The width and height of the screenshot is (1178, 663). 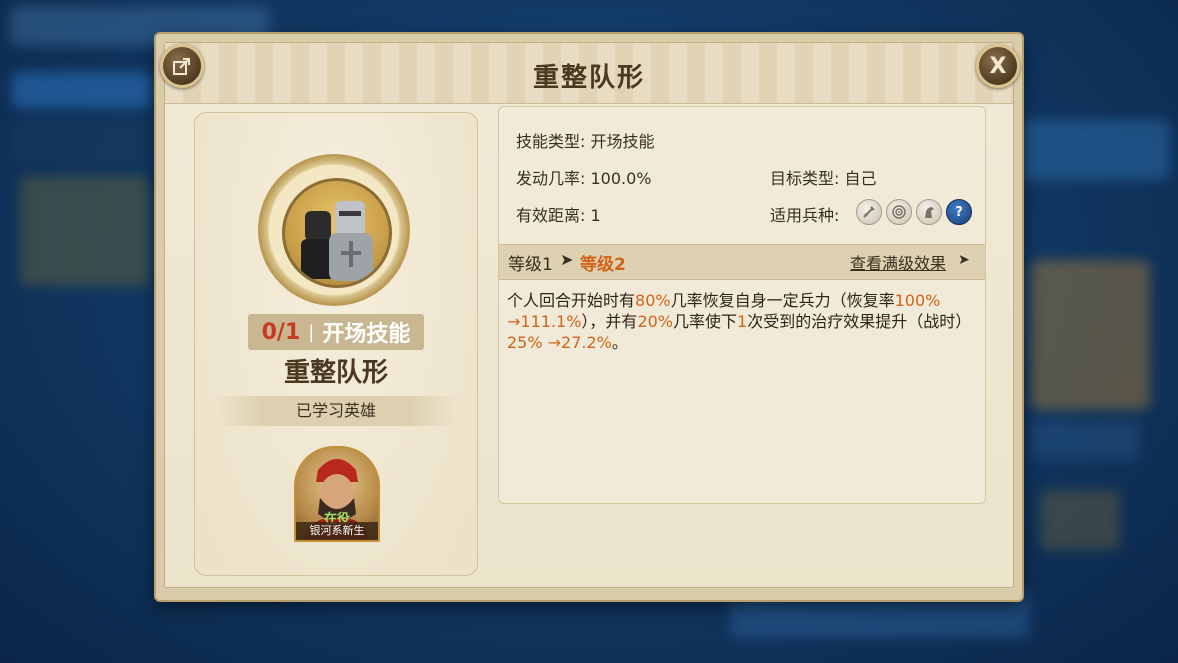 What do you see at coordinates (1090, 335) in the screenshot?
I see `background-portrait` at bounding box center [1090, 335].